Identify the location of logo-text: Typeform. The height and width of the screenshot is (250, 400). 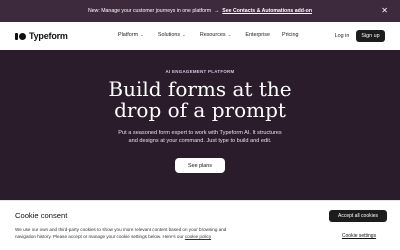
(48, 36).